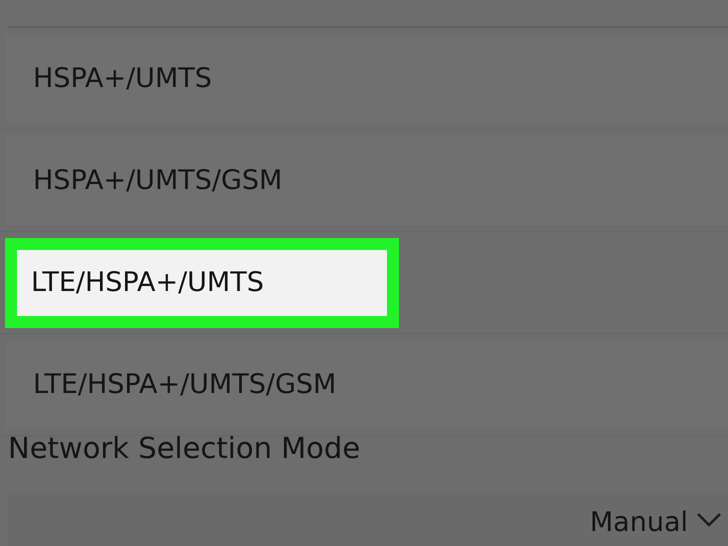  Describe the element at coordinates (184, 448) in the screenshot. I see `section-title: Network Selection Mode` at that location.